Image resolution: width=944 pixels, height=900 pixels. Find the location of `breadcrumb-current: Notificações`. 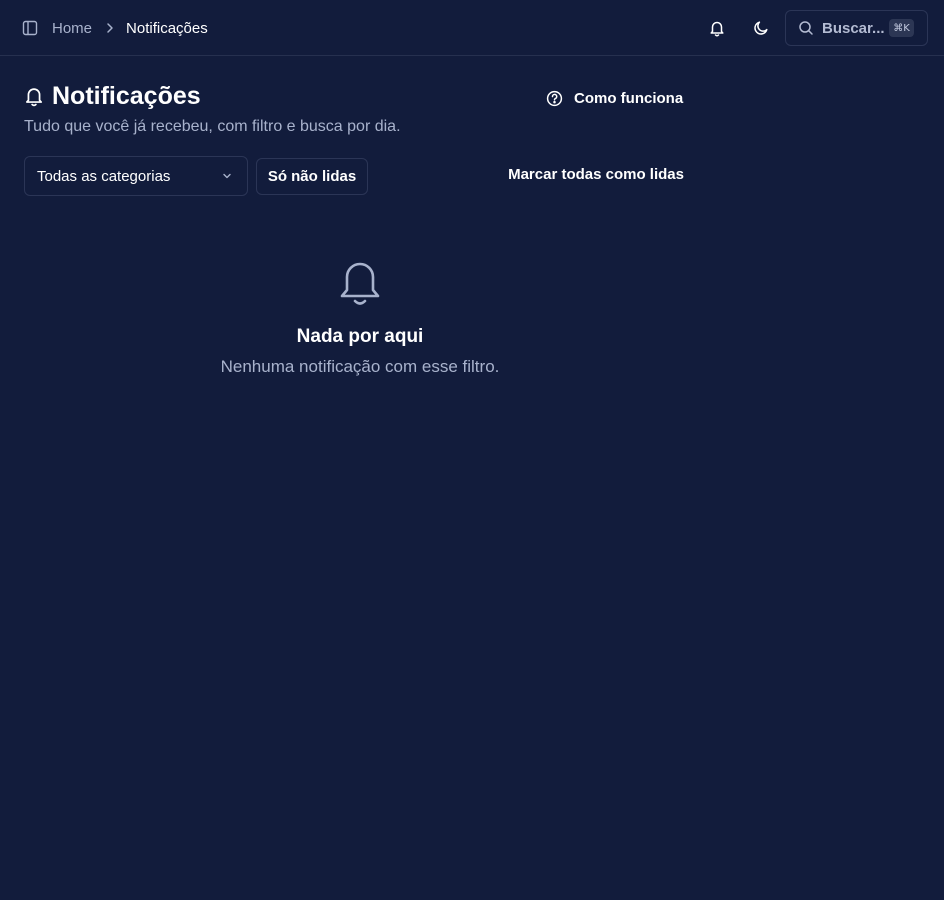

breadcrumb-current: Notificações is located at coordinates (167, 28).